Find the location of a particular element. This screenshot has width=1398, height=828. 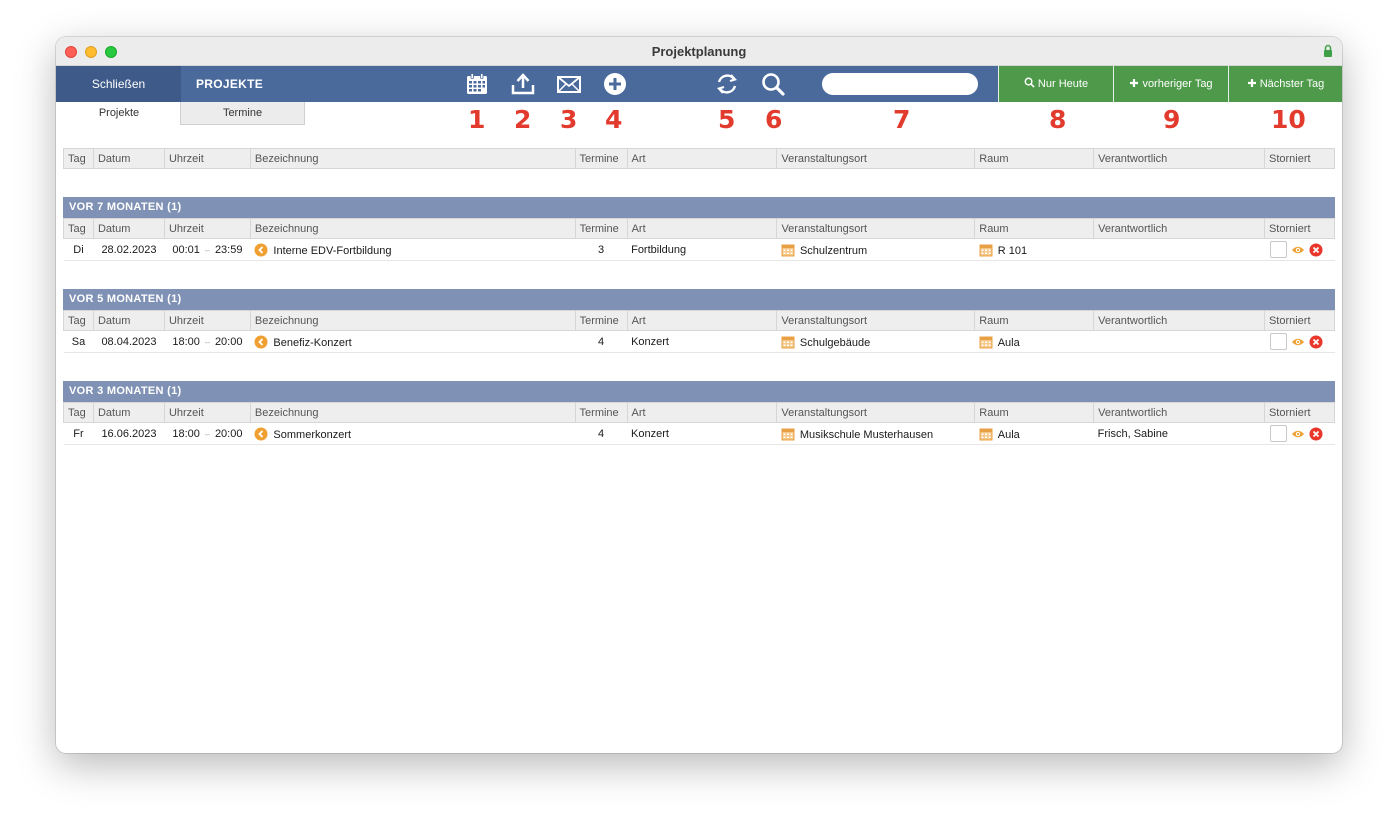

cell-datum: 16.06.2023 is located at coordinates (129, 433).